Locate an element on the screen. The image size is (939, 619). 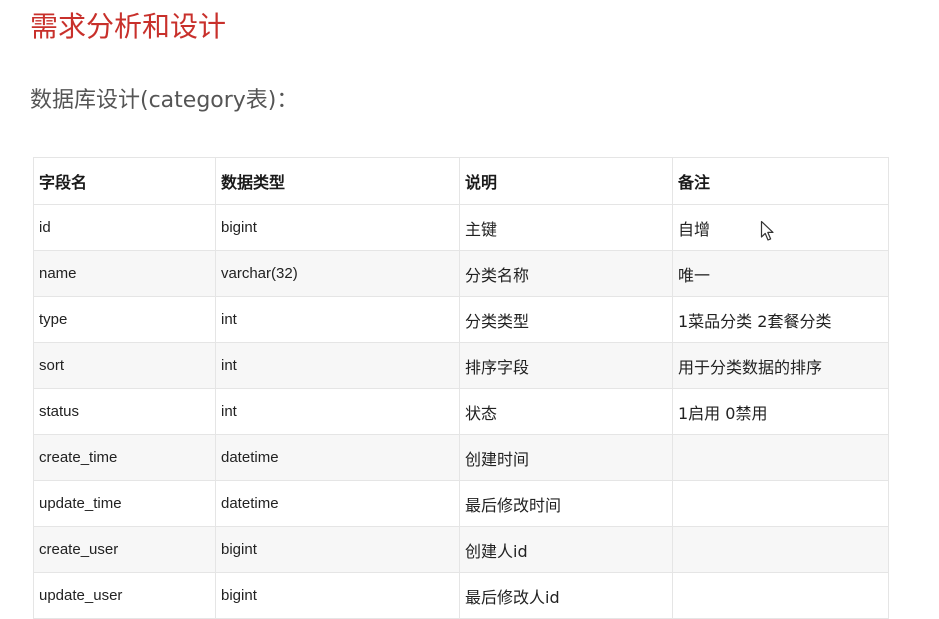
table-row: type int 分类类型 1菜品分类 2套餐分类 is located at coordinates (461, 319).